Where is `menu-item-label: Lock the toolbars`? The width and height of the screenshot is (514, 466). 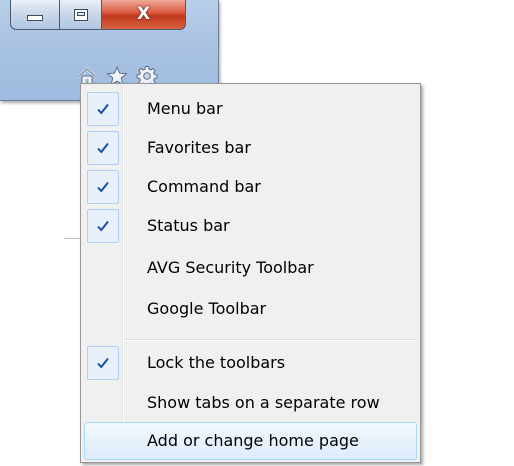 menu-item-label: Lock the toolbars is located at coordinates (216, 362).